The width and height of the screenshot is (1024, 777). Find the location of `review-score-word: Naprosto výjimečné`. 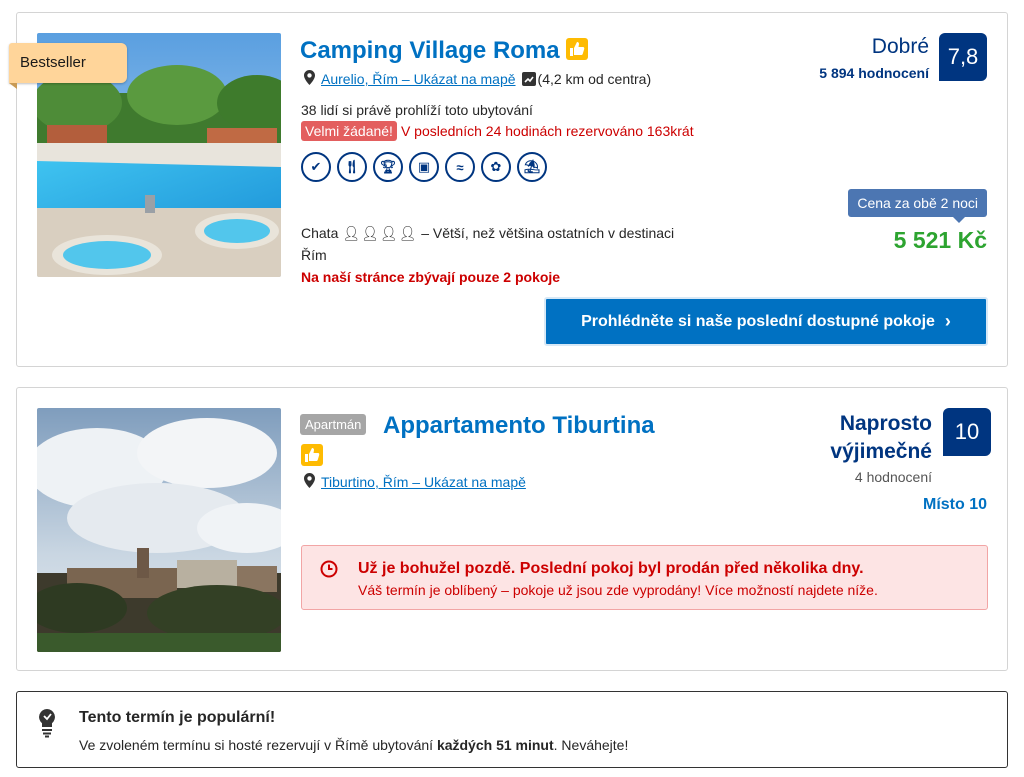

review-score-word: Naprosto výjimečné is located at coordinates (881, 438).